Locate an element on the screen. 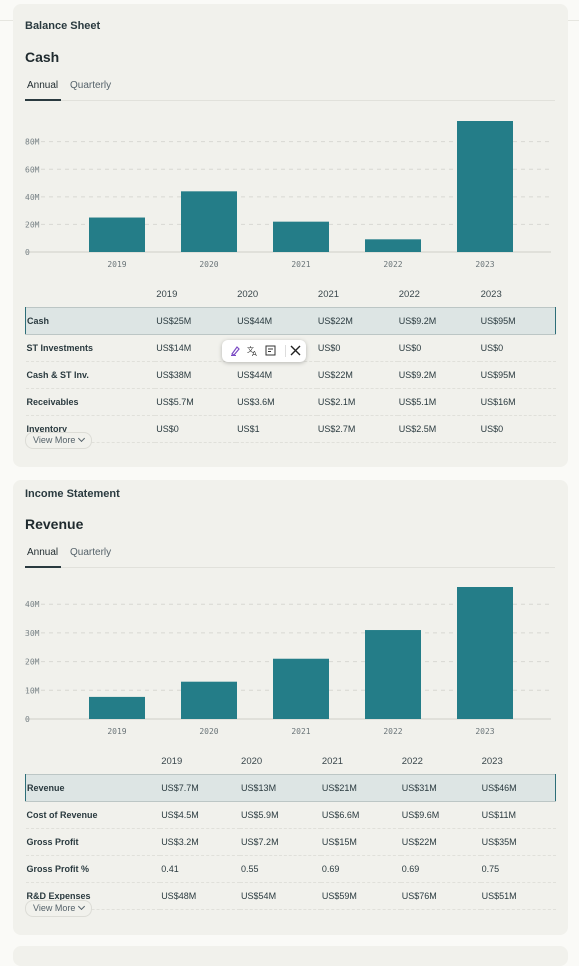  table-row-inventory: Inventory US$0 US$1 US$2.7M US$2.5M US$0 is located at coordinates (290, 429).